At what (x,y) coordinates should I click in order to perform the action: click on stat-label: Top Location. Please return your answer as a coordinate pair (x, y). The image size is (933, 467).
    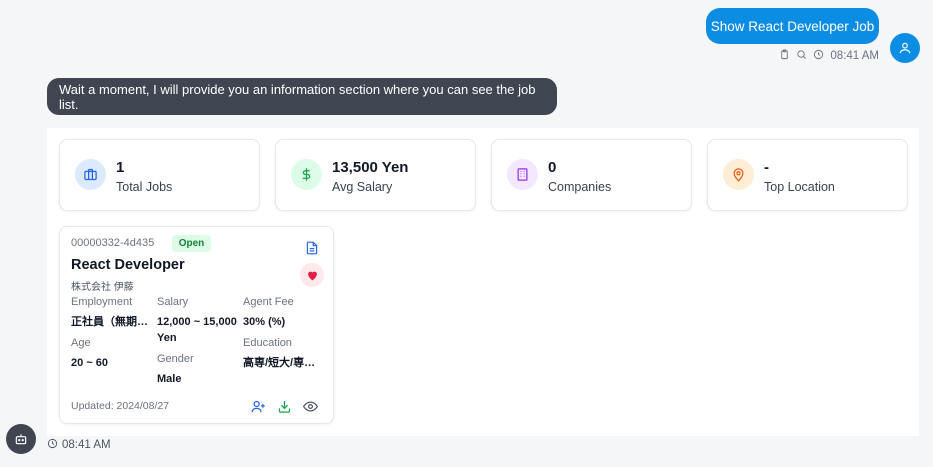
    Looking at the image, I should click on (799, 187).